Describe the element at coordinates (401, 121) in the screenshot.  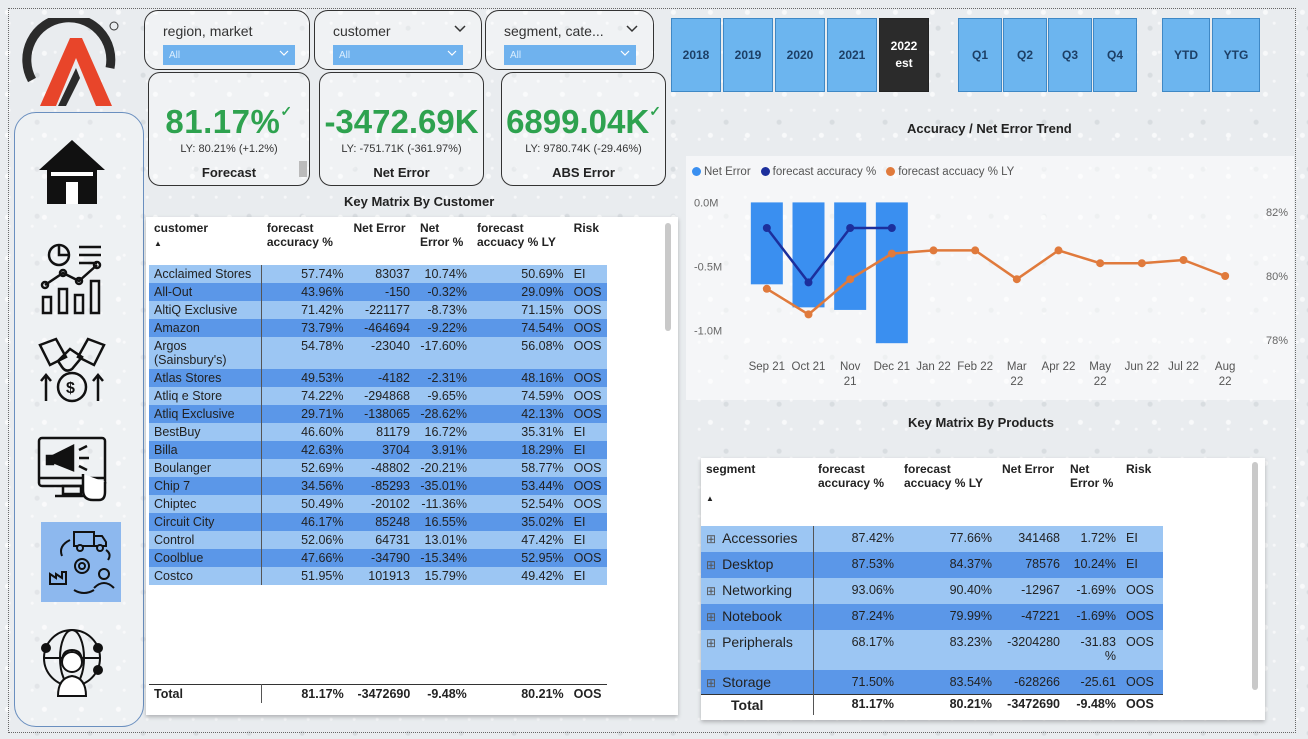
I see `kpi-value: -3472.69K` at that location.